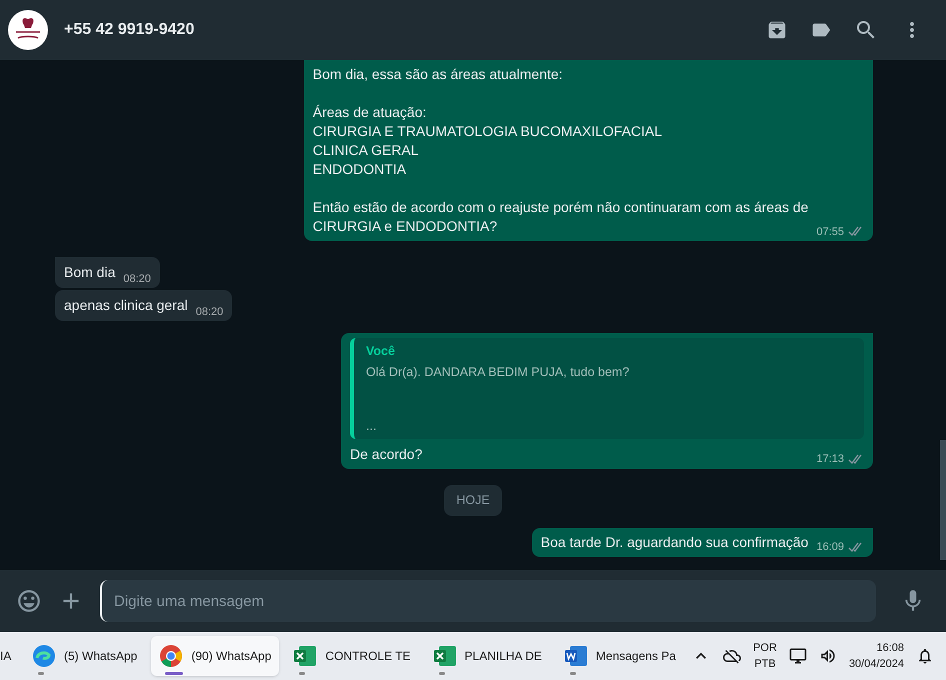 The image size is (946, 680). I want to click on taskbar-app: Mensagens Pa, so click(620, 656).